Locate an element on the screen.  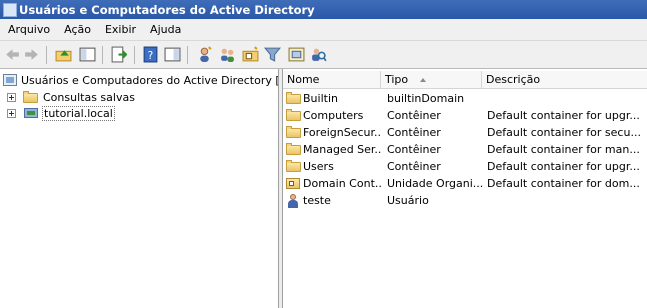
active-directory-app-icon is located at coordinates (10, 10).